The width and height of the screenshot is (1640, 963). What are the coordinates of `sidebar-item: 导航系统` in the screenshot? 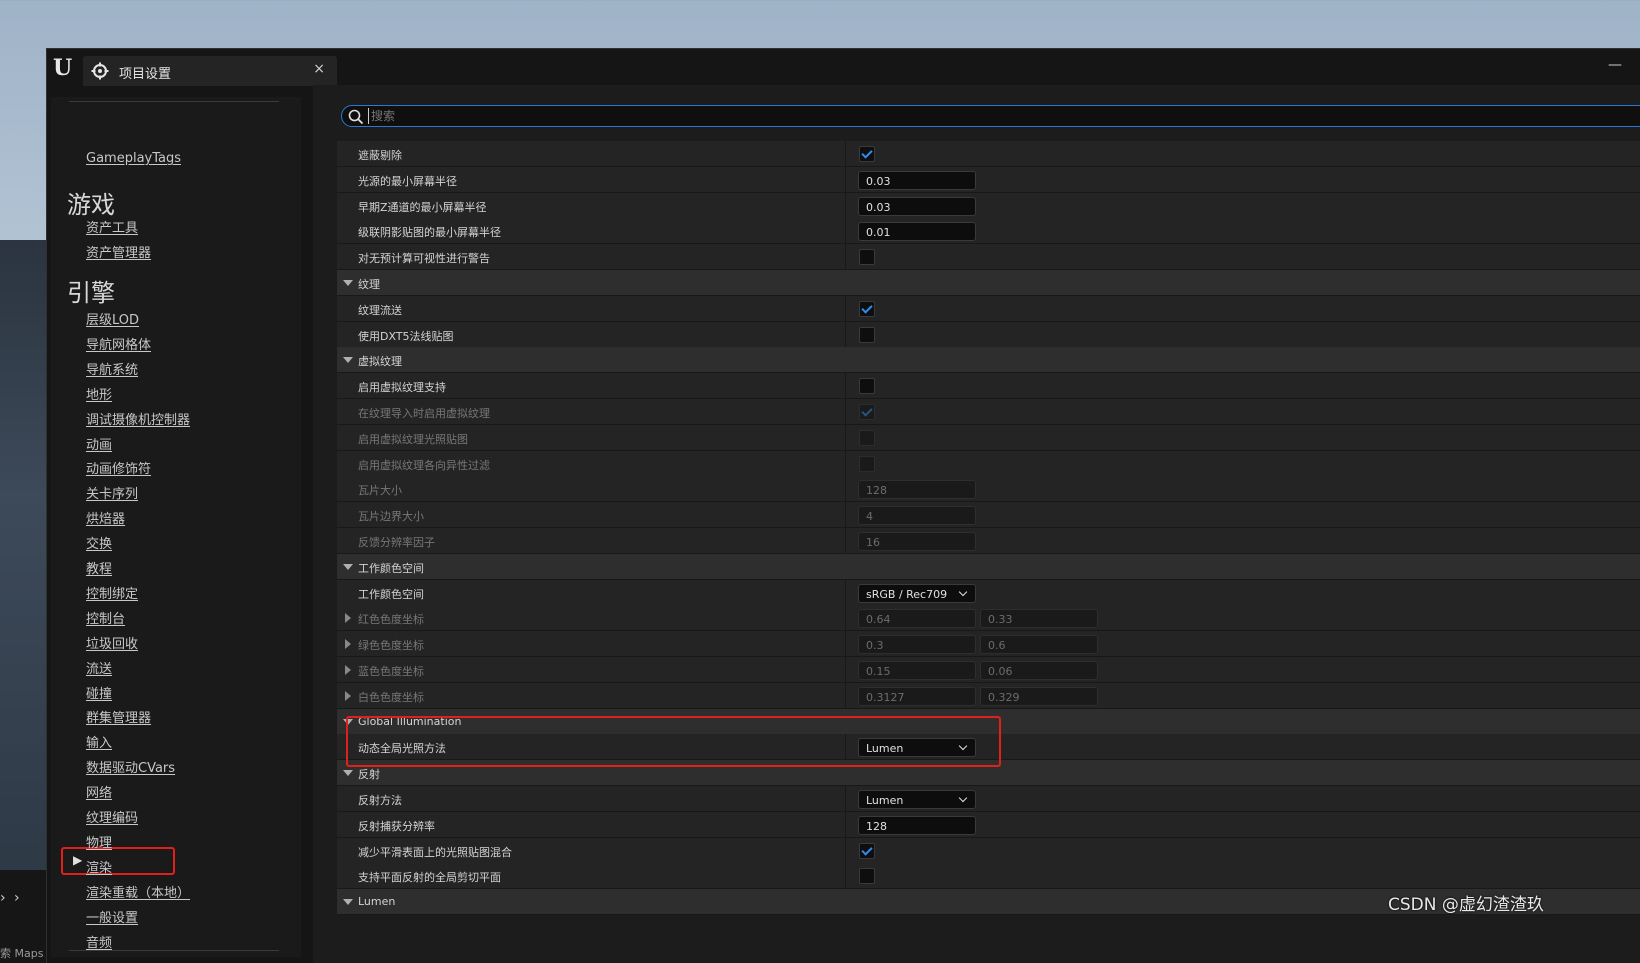 It's located at (112, 368).